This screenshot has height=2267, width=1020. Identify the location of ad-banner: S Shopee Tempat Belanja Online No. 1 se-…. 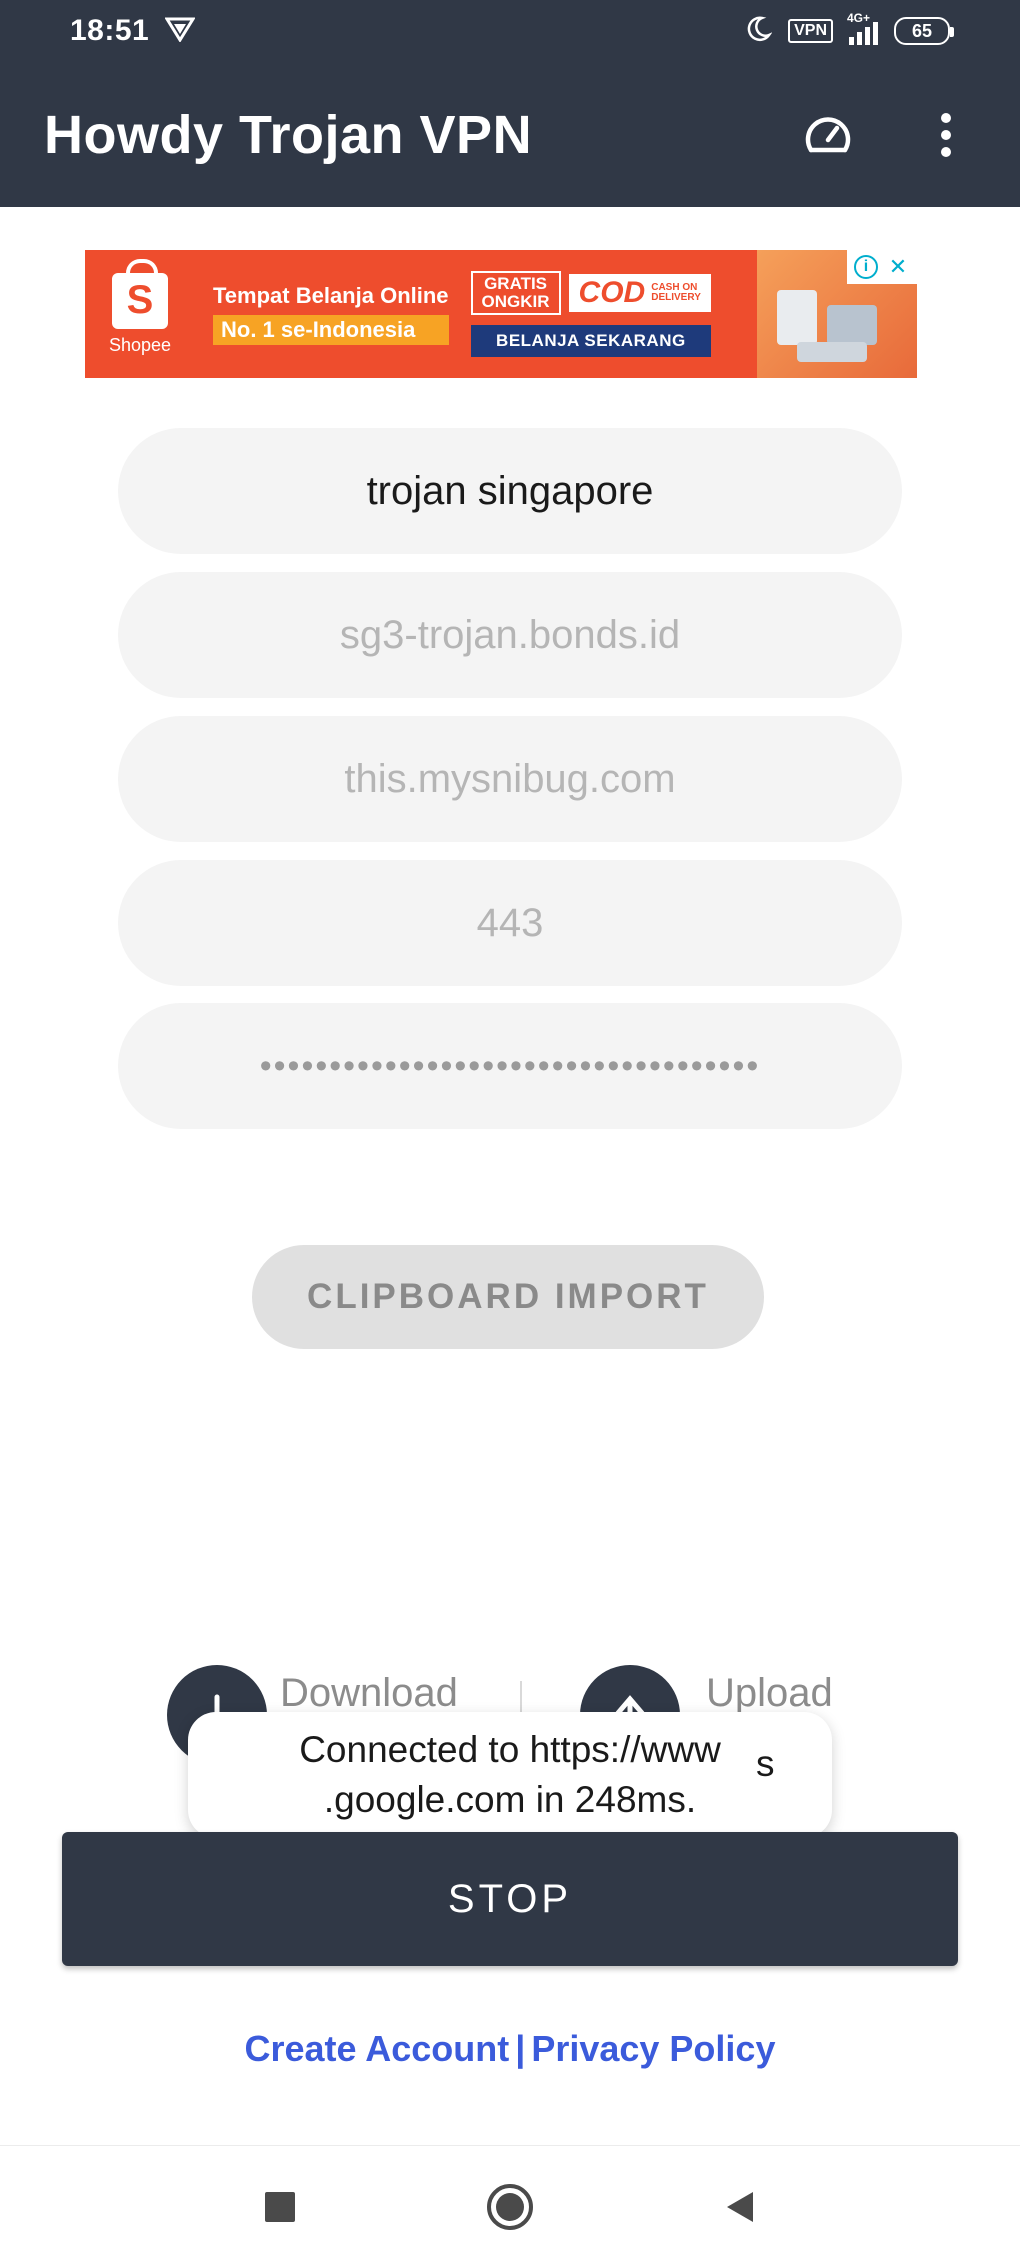
(501, 314).